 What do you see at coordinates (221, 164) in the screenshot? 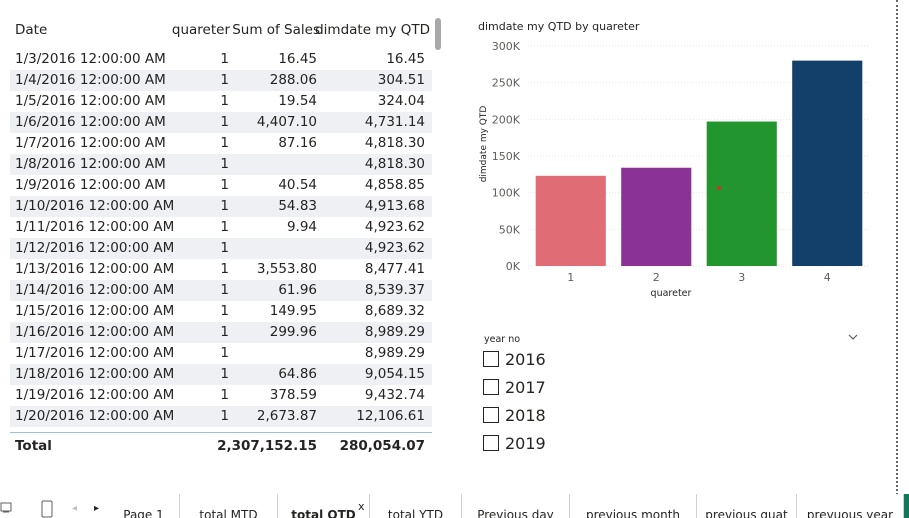
I see `table-row: 1/8/2016 12:00:00 AM 1 4,818.30` at bounding box center [221, 164].